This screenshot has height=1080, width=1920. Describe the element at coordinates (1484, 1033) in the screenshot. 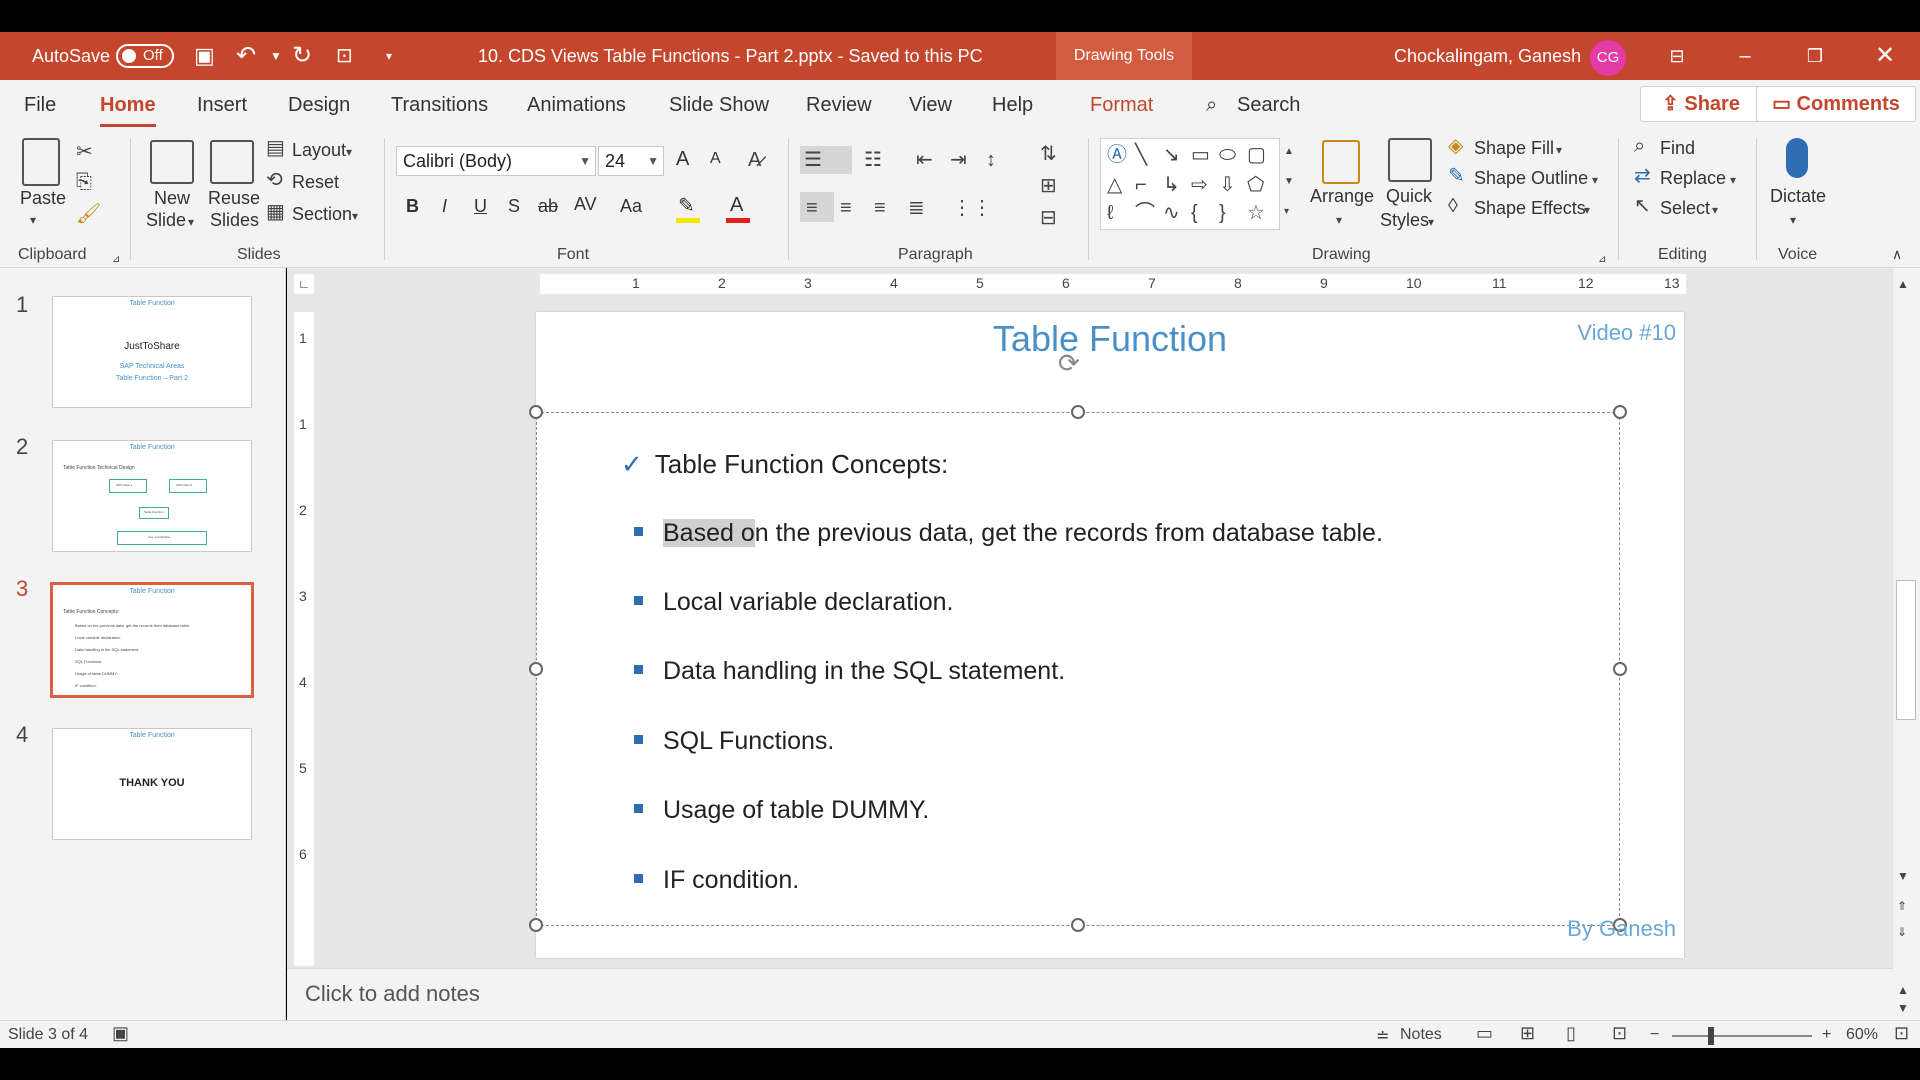

I see `normal-view-icon: ▭` at that location.